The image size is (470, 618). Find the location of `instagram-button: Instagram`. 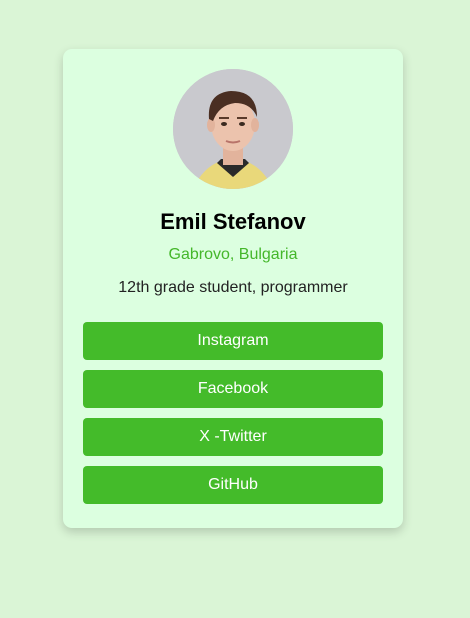

instagram-button: Instagram is located at coordinates (233, 341).